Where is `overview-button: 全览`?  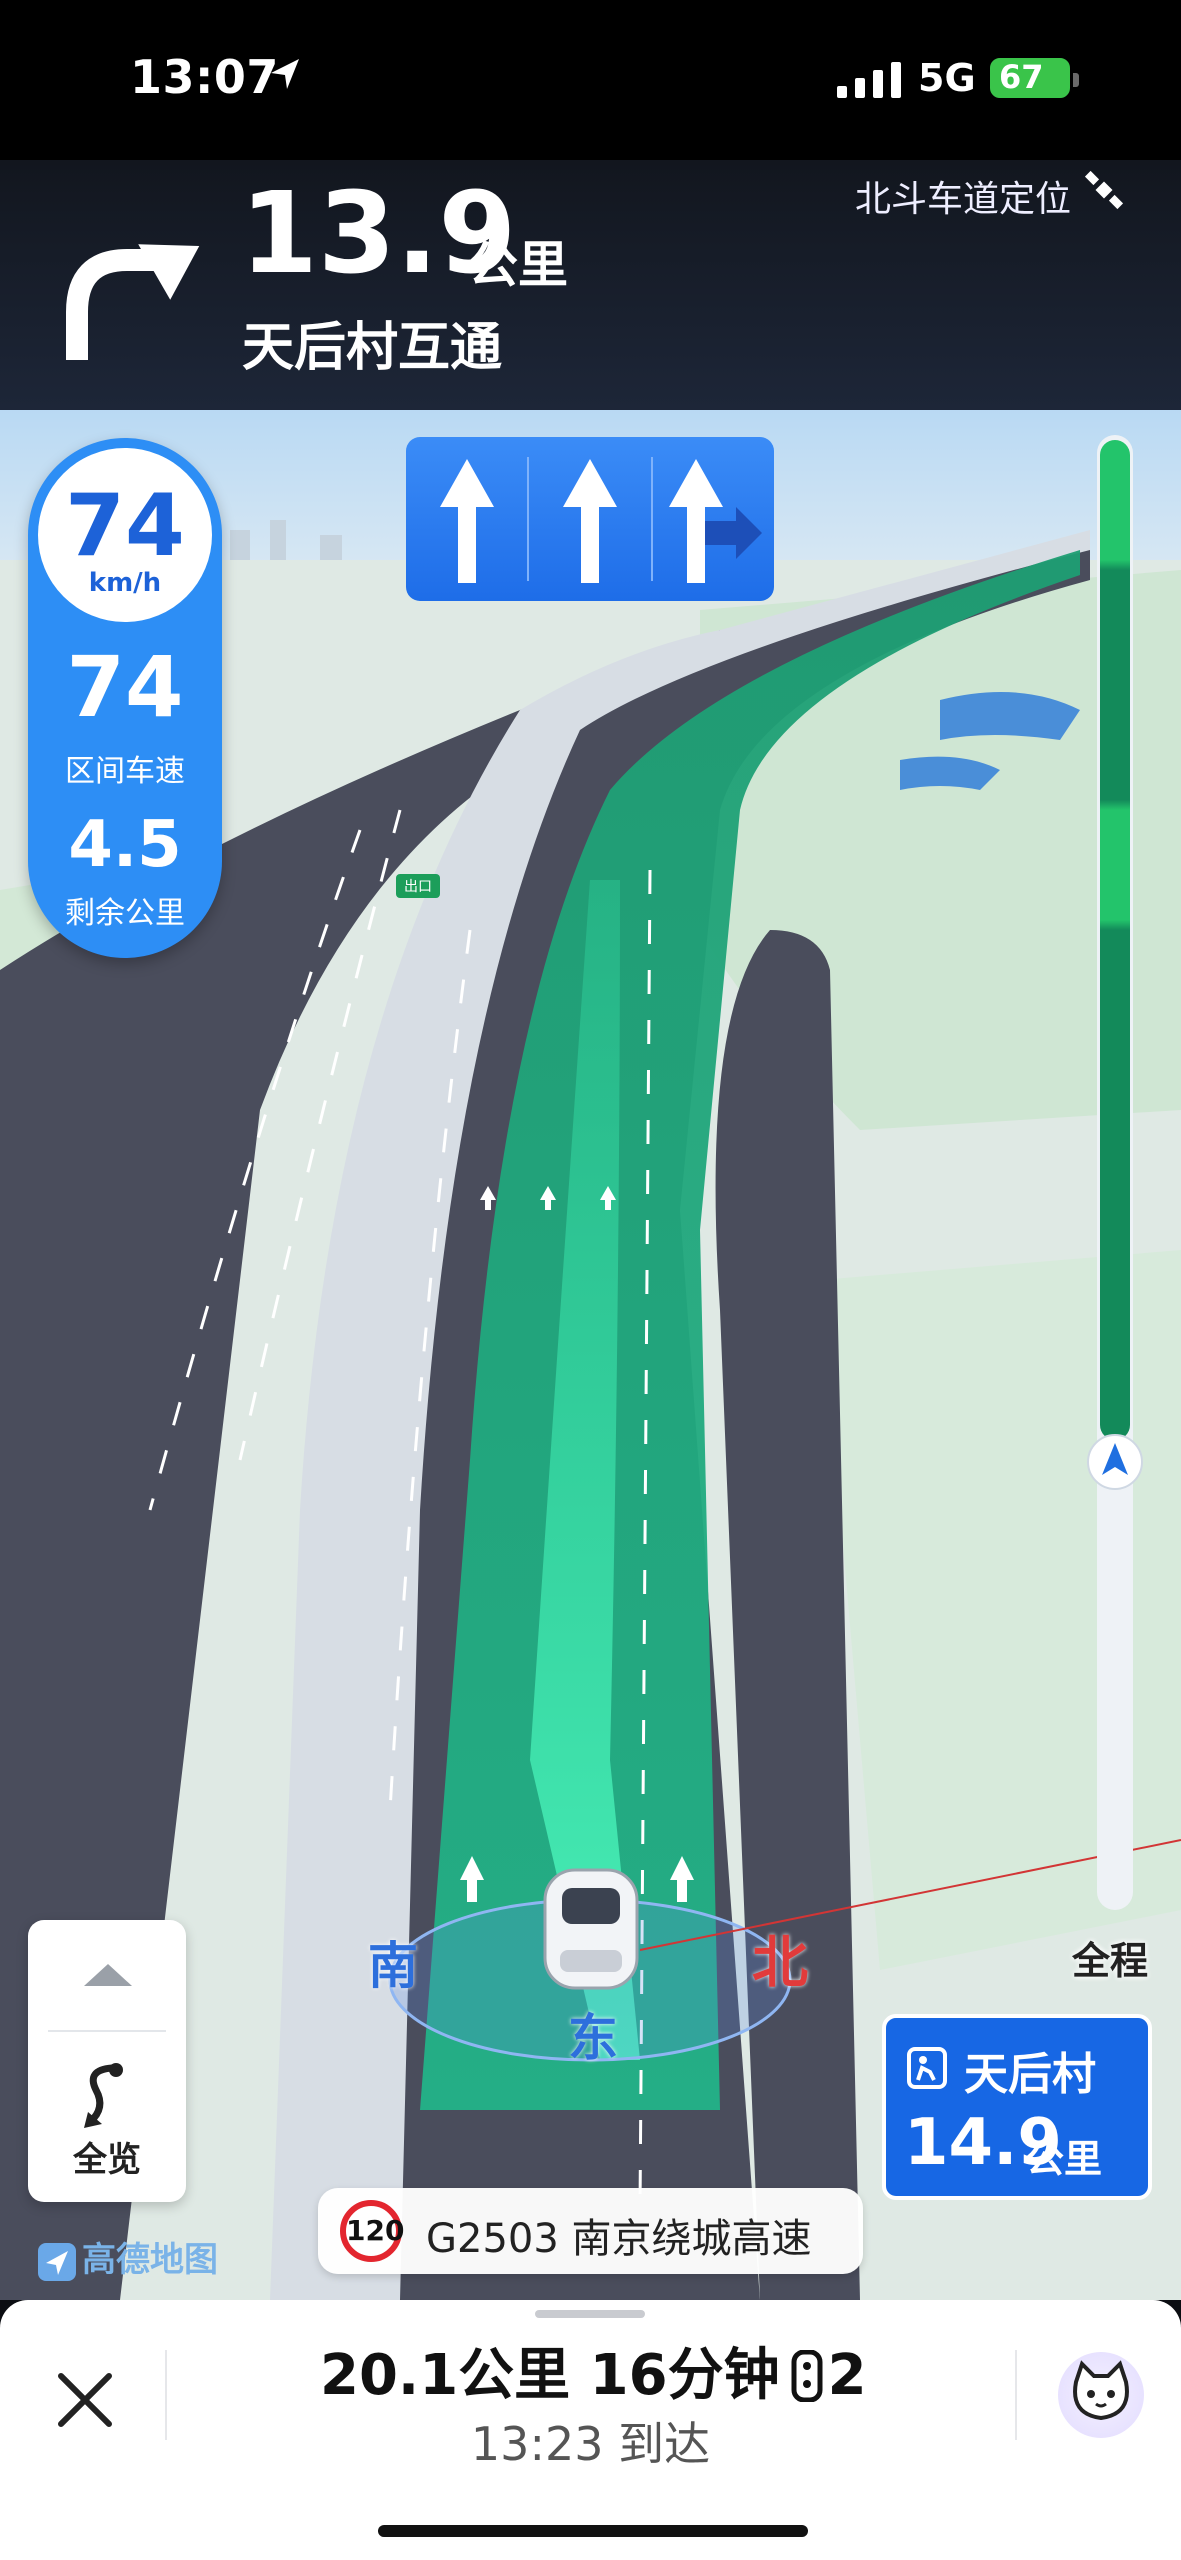 overview-button: 全览 is located at coordinates (107, 2156).